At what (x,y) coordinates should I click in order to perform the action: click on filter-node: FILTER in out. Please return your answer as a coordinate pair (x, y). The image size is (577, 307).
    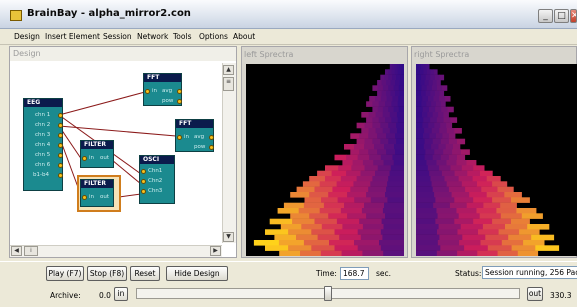
    Looking at the image, I should click on (97, 154).